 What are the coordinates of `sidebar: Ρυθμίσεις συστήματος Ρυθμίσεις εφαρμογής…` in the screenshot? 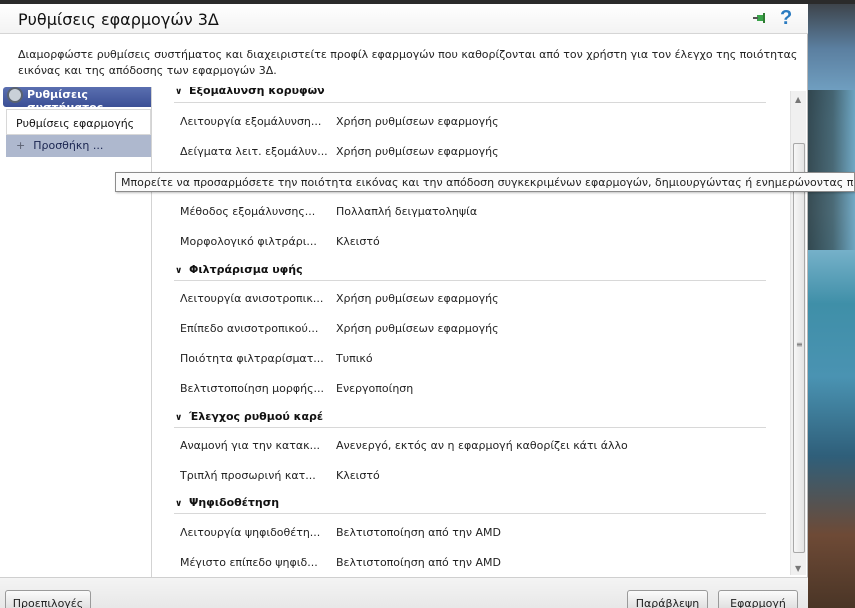 It's located at (77, 332).